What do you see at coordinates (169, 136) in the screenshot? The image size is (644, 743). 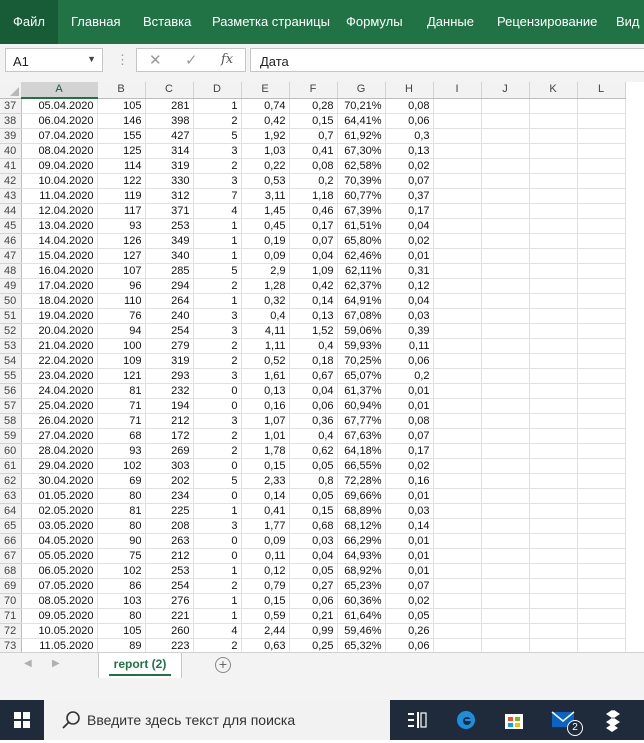 I see `table-cell: 427` at bounding box center [169, 136].